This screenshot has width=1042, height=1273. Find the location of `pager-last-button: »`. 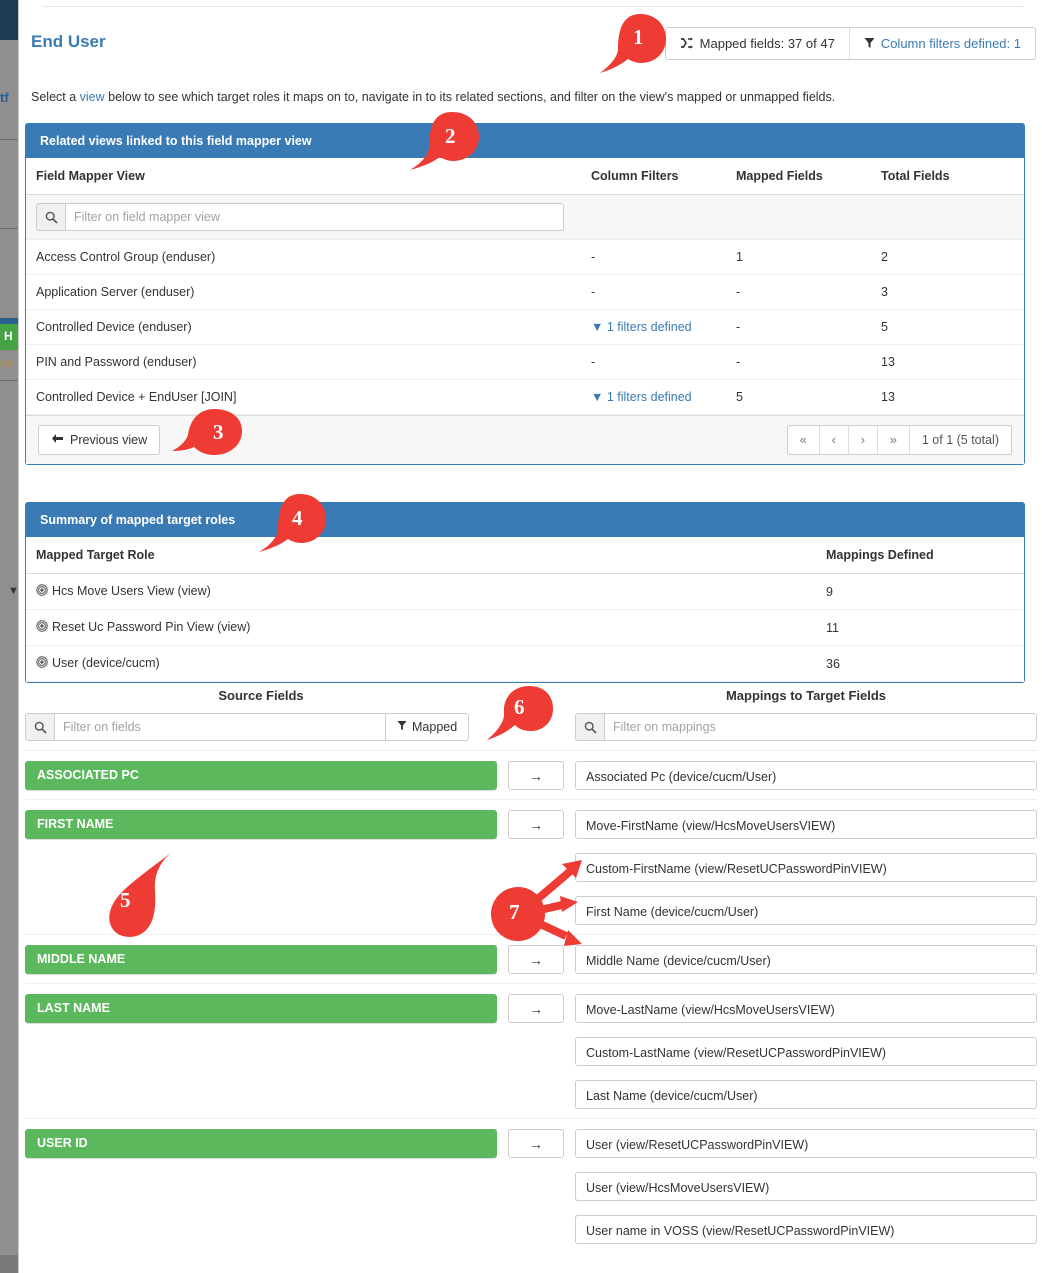

pager-last-button: » is located at coordinates (892, 440).